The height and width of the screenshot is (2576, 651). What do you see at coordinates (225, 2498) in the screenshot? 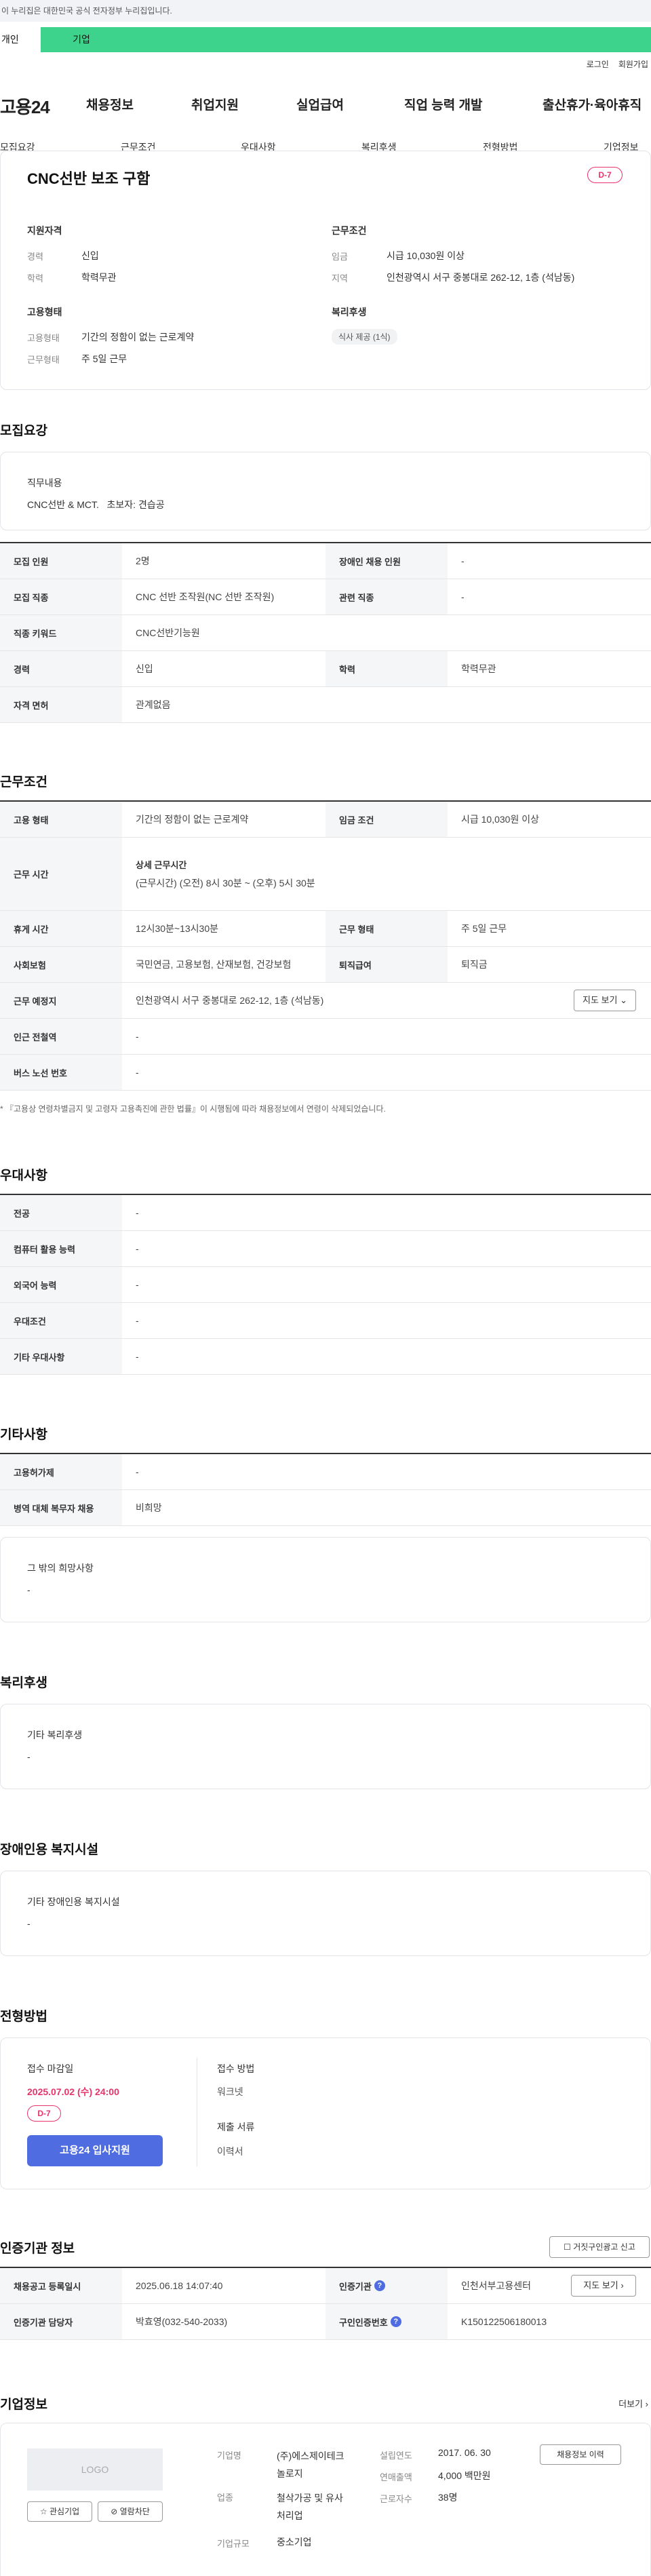
I see `industry-label: 업종` at bounding box center [225, 2498].